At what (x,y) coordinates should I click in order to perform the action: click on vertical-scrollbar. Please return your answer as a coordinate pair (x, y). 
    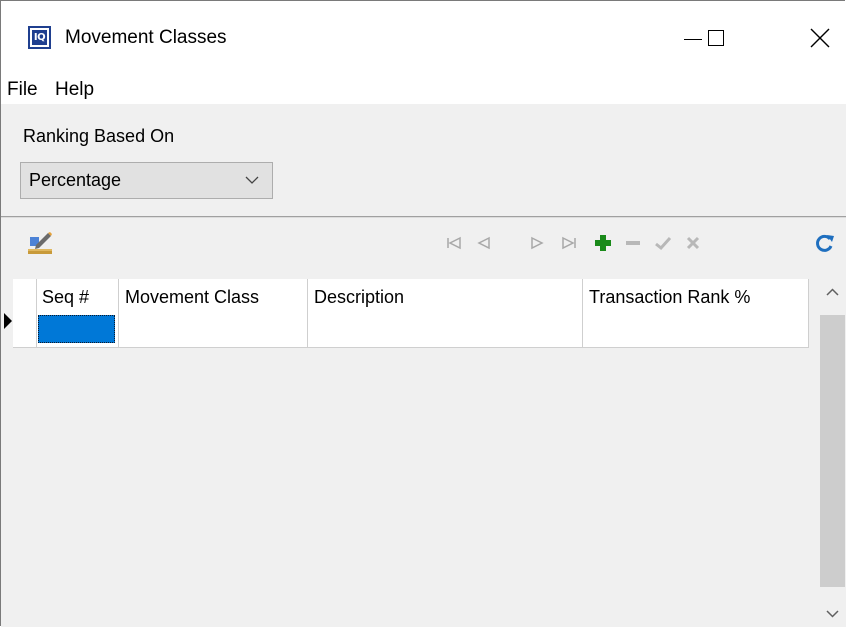
    Looking at the image, I should click on (832, 453).